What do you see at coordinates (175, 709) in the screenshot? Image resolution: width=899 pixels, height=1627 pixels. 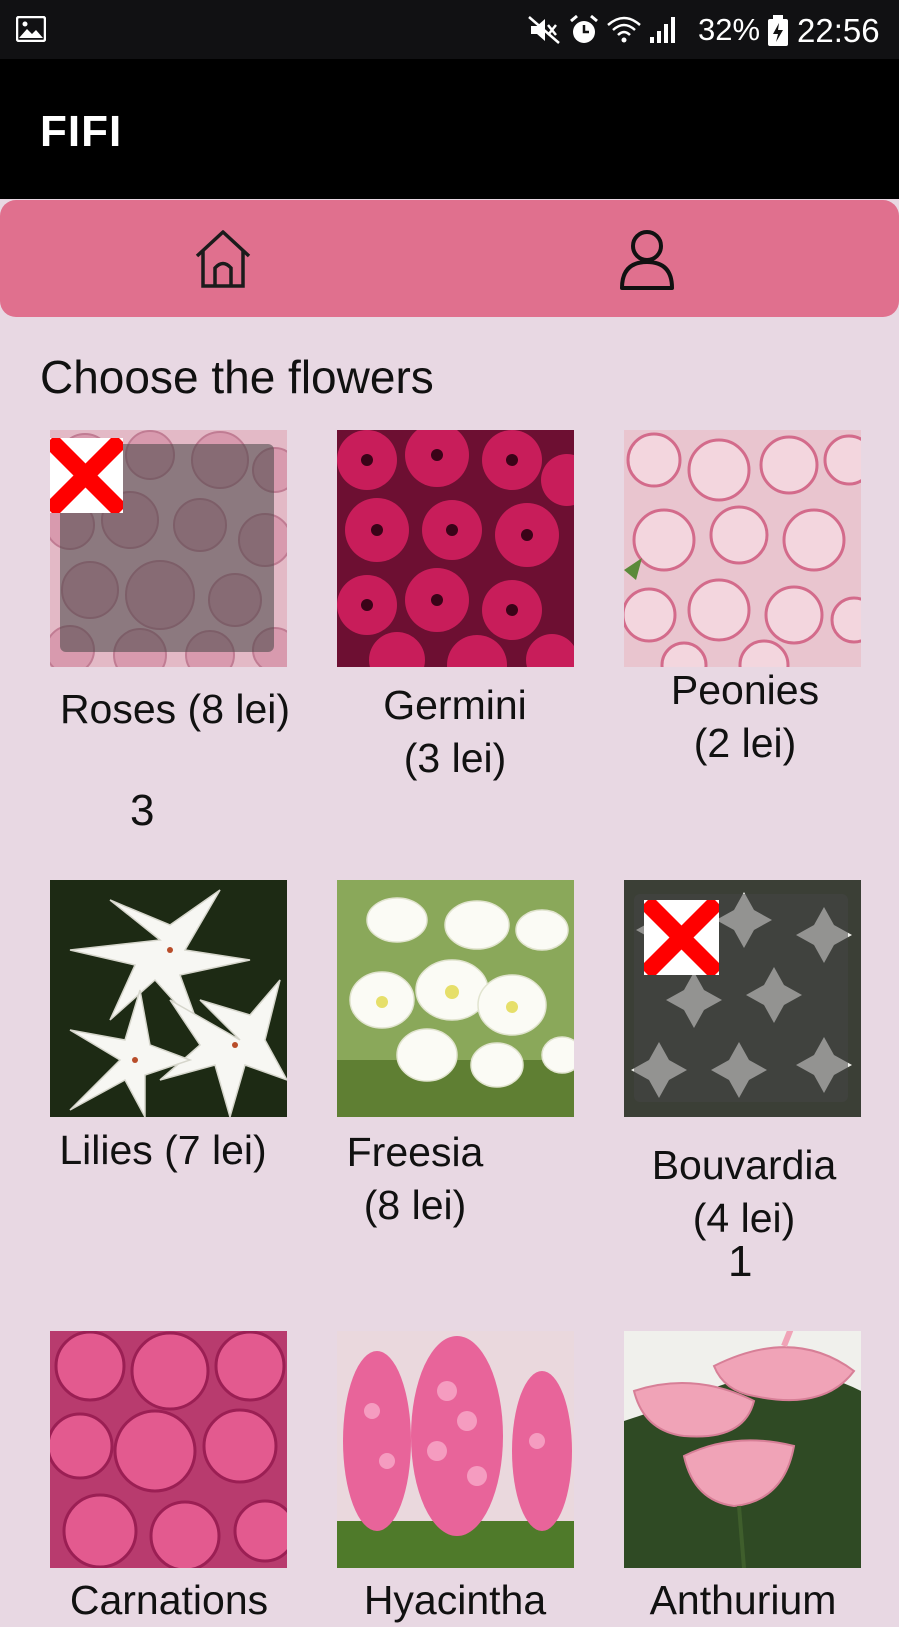 I see `flower-label: Roses (8 lei)` at bounding box center [175, 709].